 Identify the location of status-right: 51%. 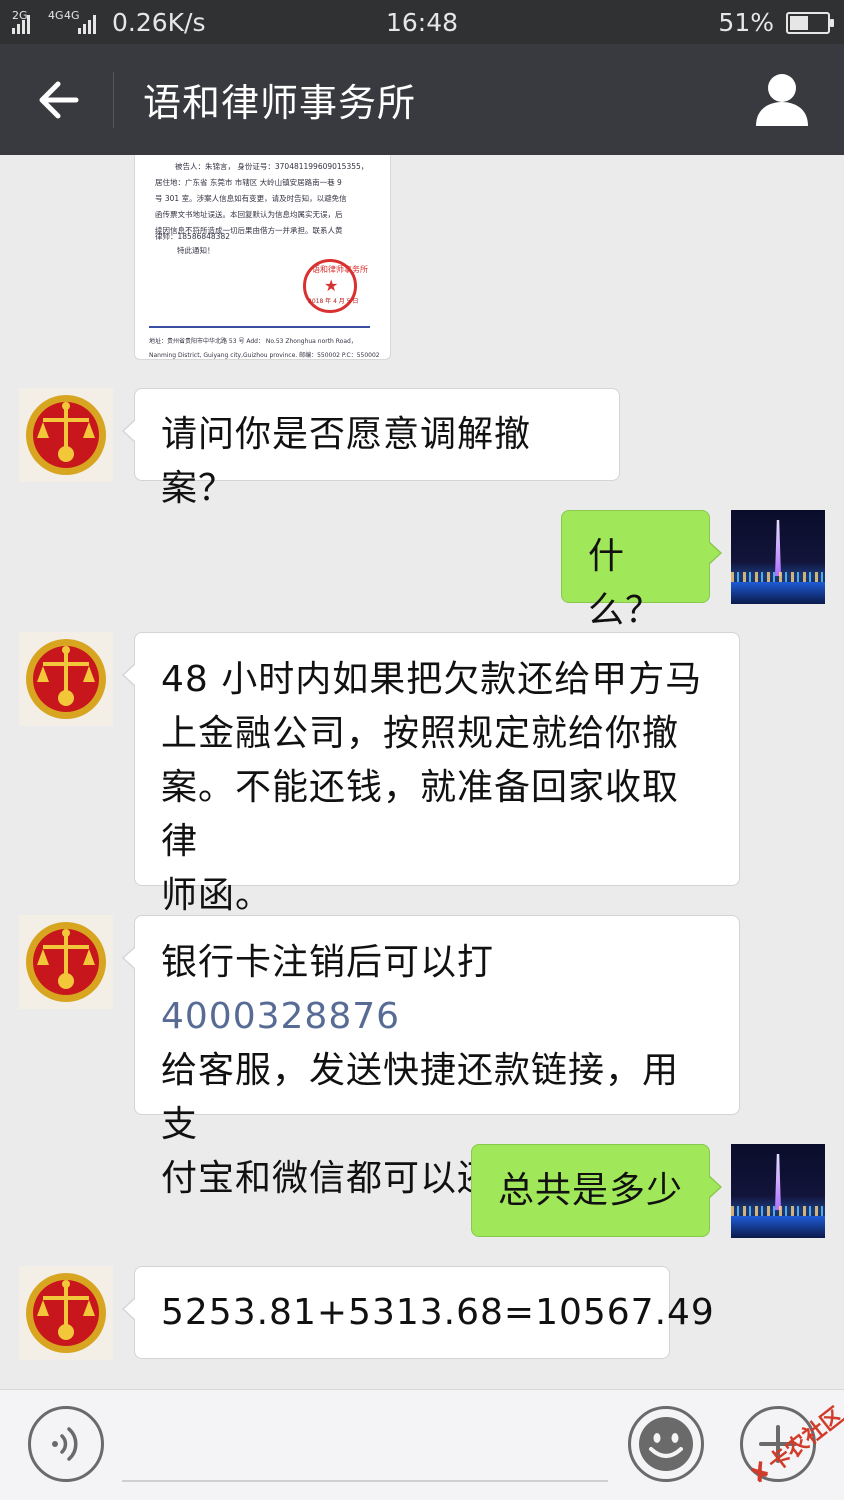
(776, 22).